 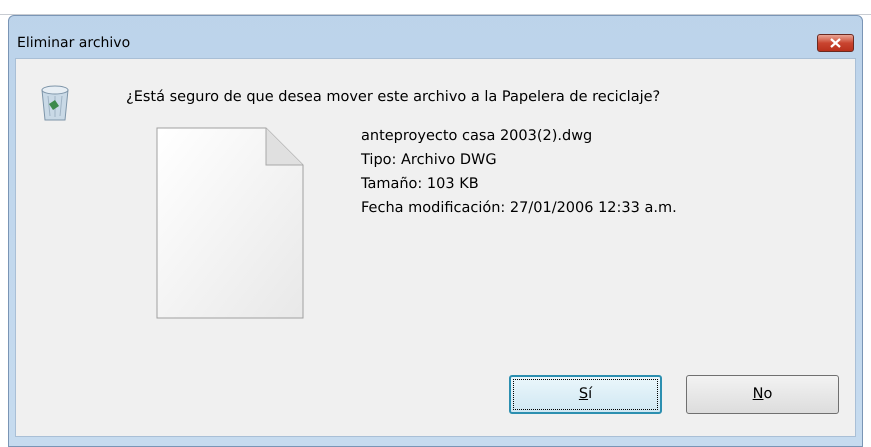 I want to click on file-detail: Fecha modificación: 27/01/2006 12:33 a.m., so click(x=519, y=208).